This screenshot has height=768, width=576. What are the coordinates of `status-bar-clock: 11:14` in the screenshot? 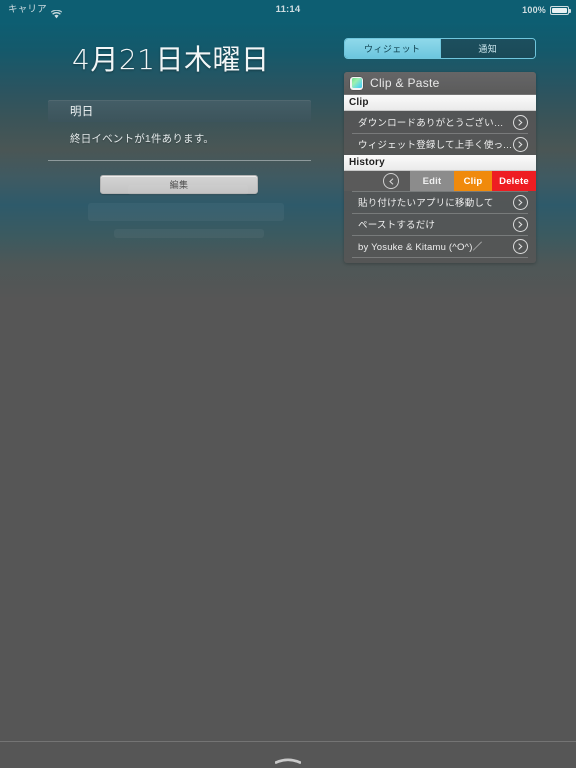 It's located at (288, 9).